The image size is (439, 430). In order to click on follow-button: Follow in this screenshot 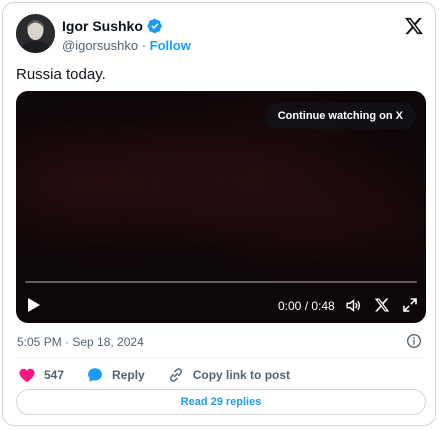, I will do `click(170, 45)`.